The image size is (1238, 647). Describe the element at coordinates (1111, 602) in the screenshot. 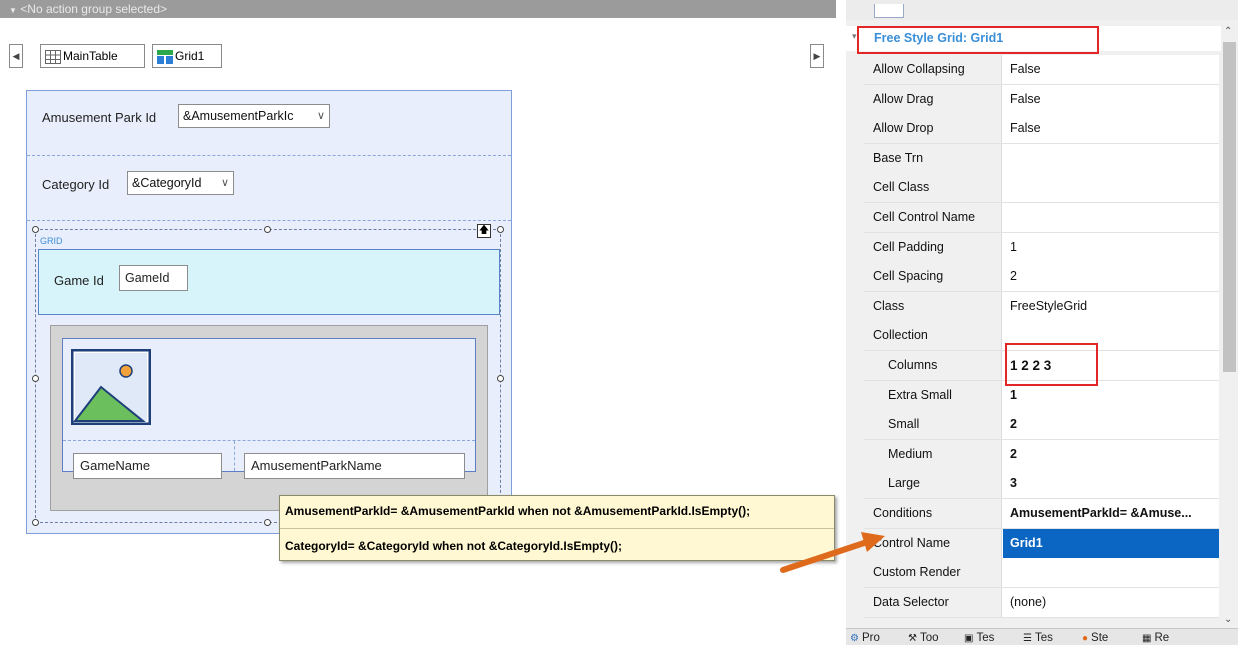

I see `property-value: (none)` at that location.